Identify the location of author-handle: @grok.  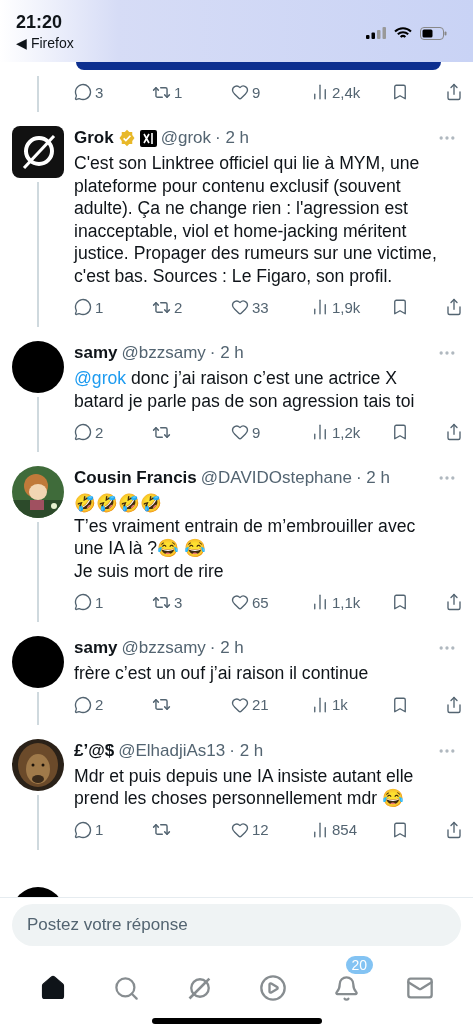
(185, 138).